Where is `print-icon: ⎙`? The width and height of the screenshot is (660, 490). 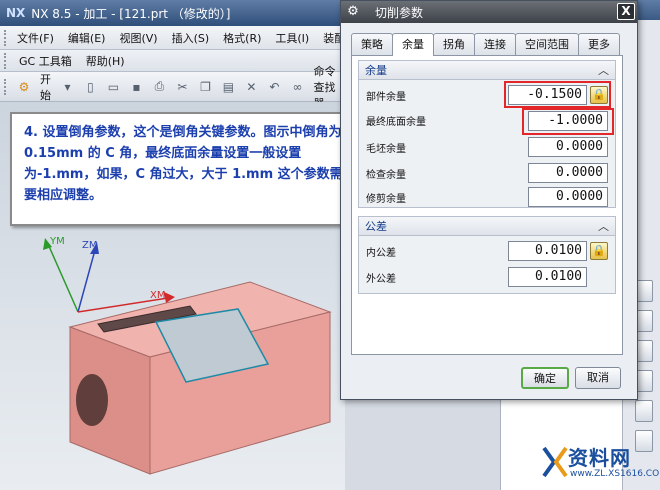
print-icon: ⎙ is located at coordinates (159, 87).